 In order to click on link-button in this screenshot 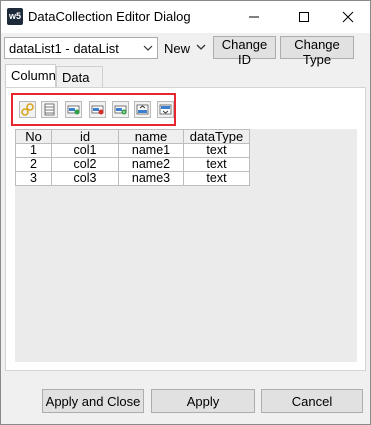, I will do `click(27, 109)`.